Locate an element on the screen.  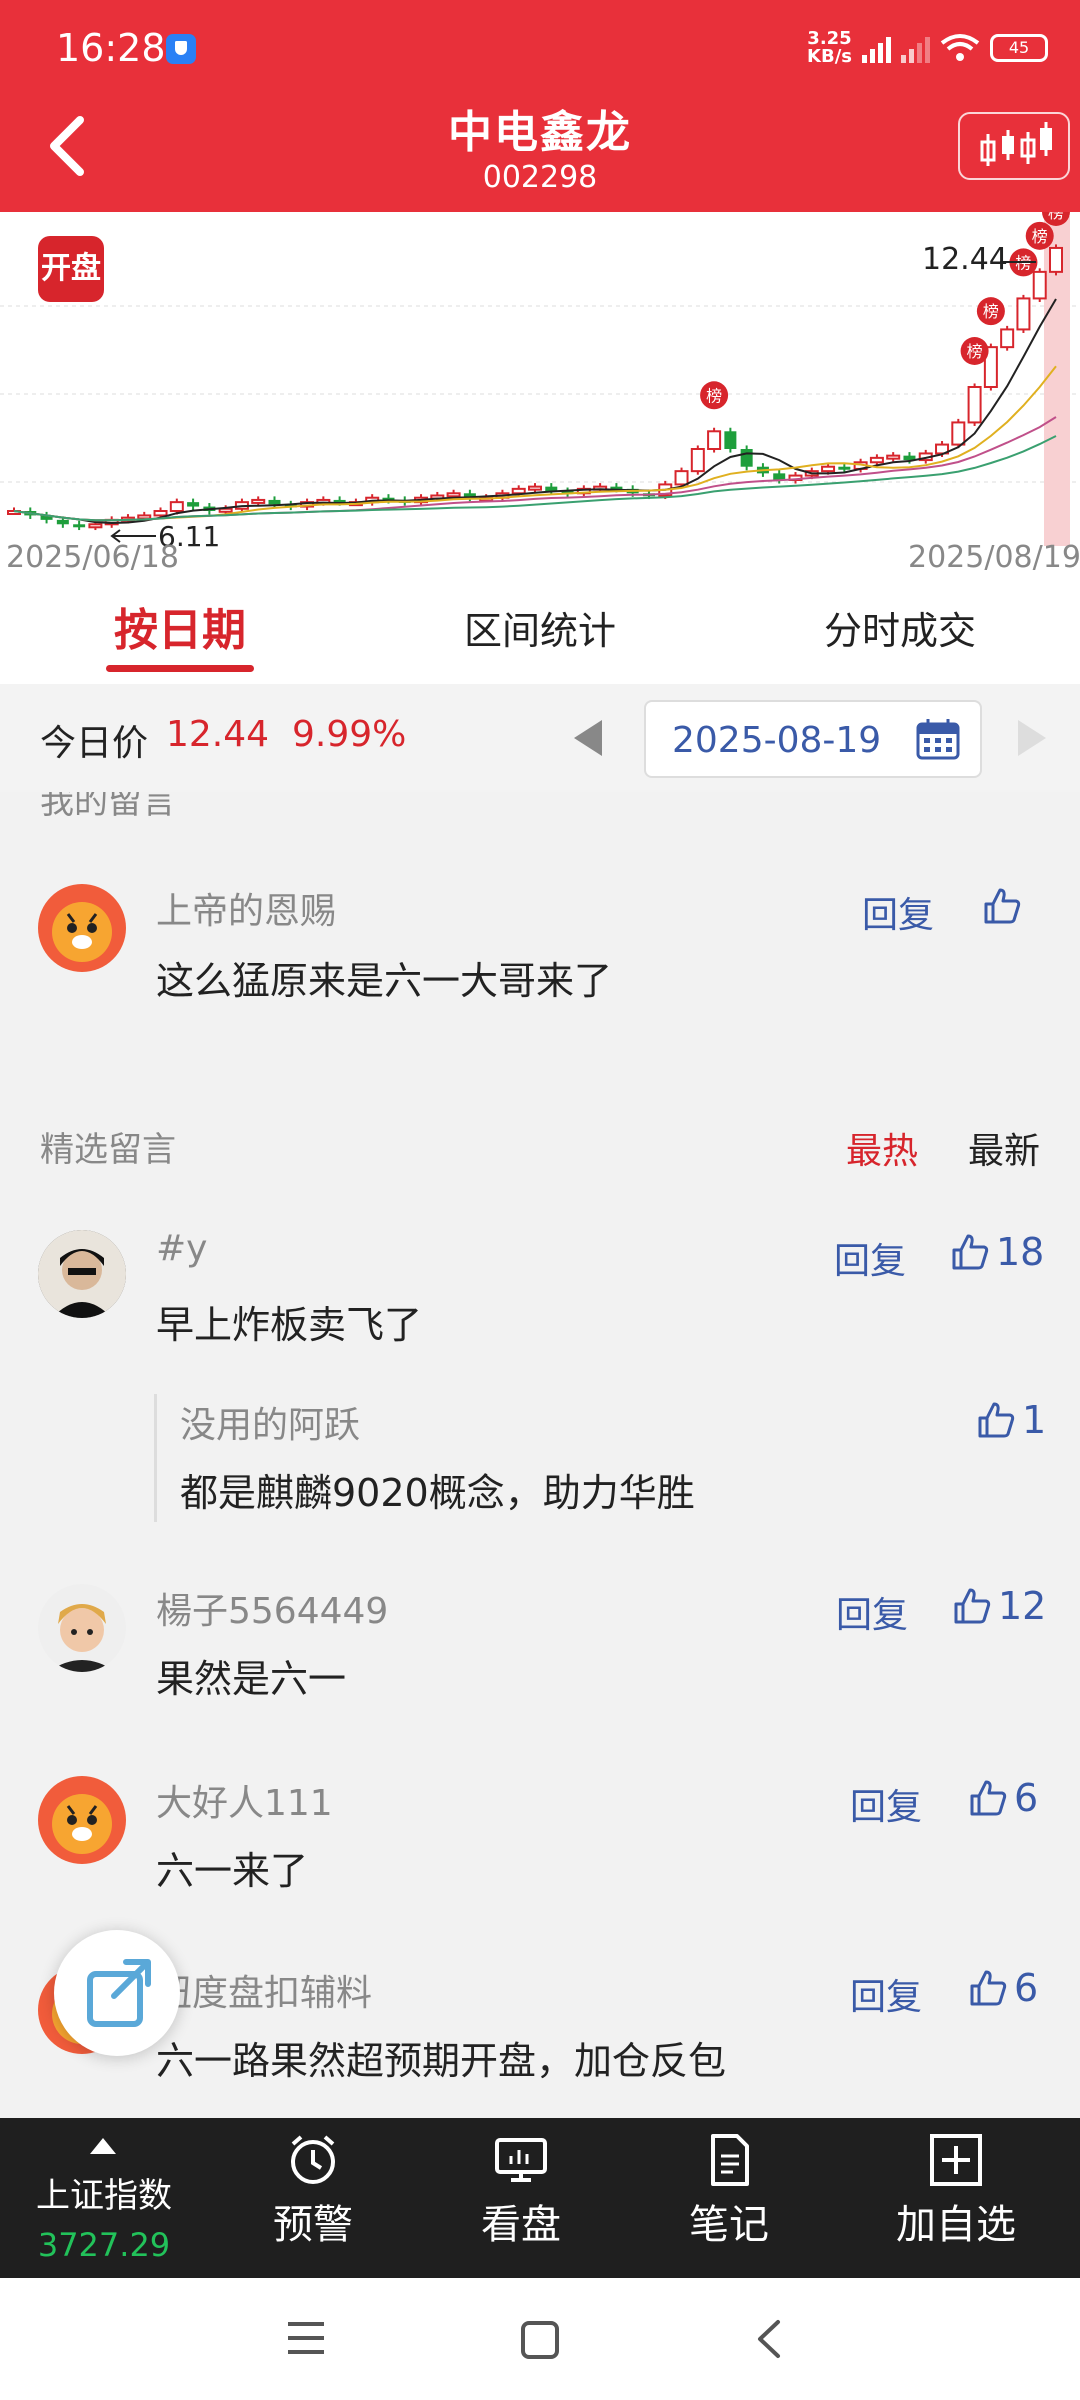
floating-share-button is located at coordinates (117, 1993).